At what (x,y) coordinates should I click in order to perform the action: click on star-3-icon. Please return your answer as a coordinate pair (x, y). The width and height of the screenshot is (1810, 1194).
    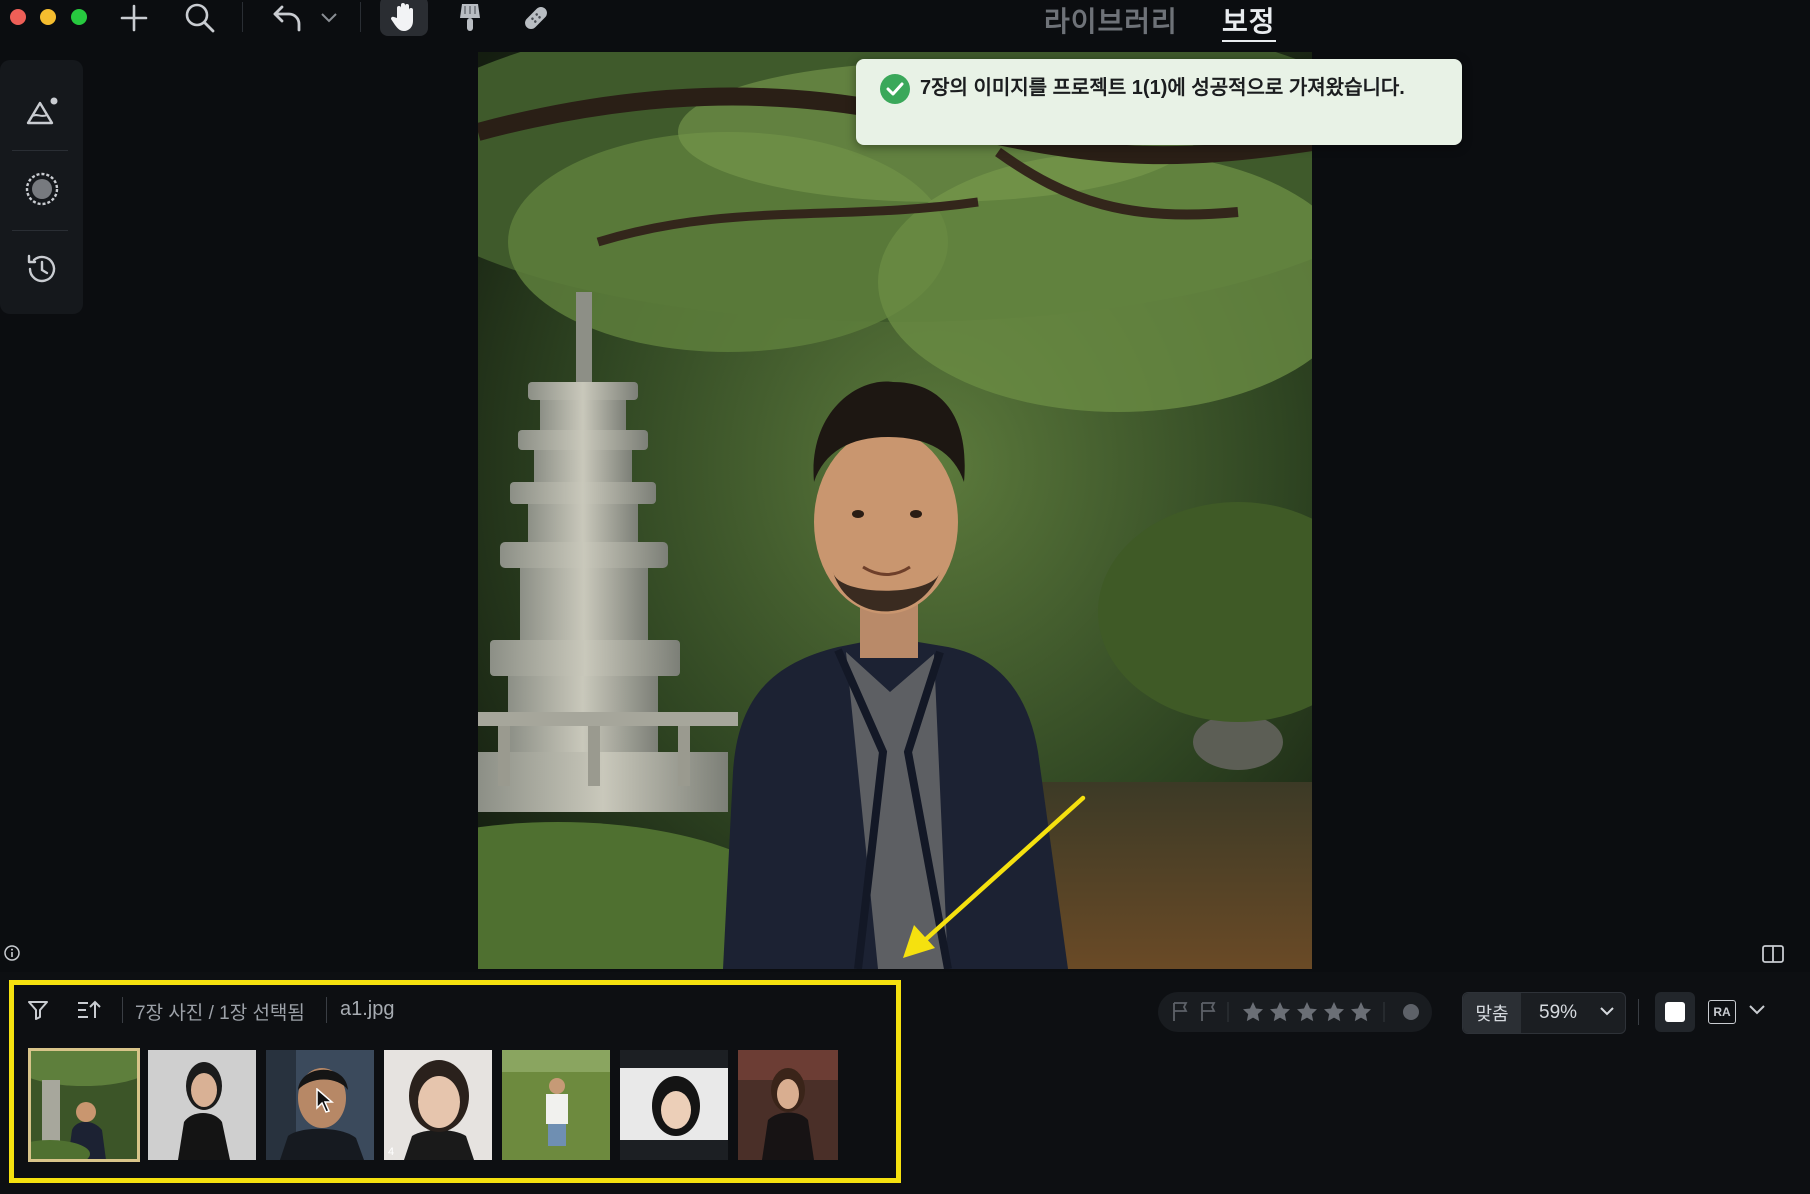
    Looking at the image, I should click on (1307, 1012).